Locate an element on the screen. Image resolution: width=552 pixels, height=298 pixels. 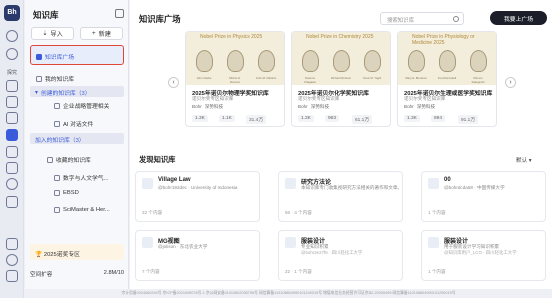
app-logo: Bh is located at coordinates (12, 13).